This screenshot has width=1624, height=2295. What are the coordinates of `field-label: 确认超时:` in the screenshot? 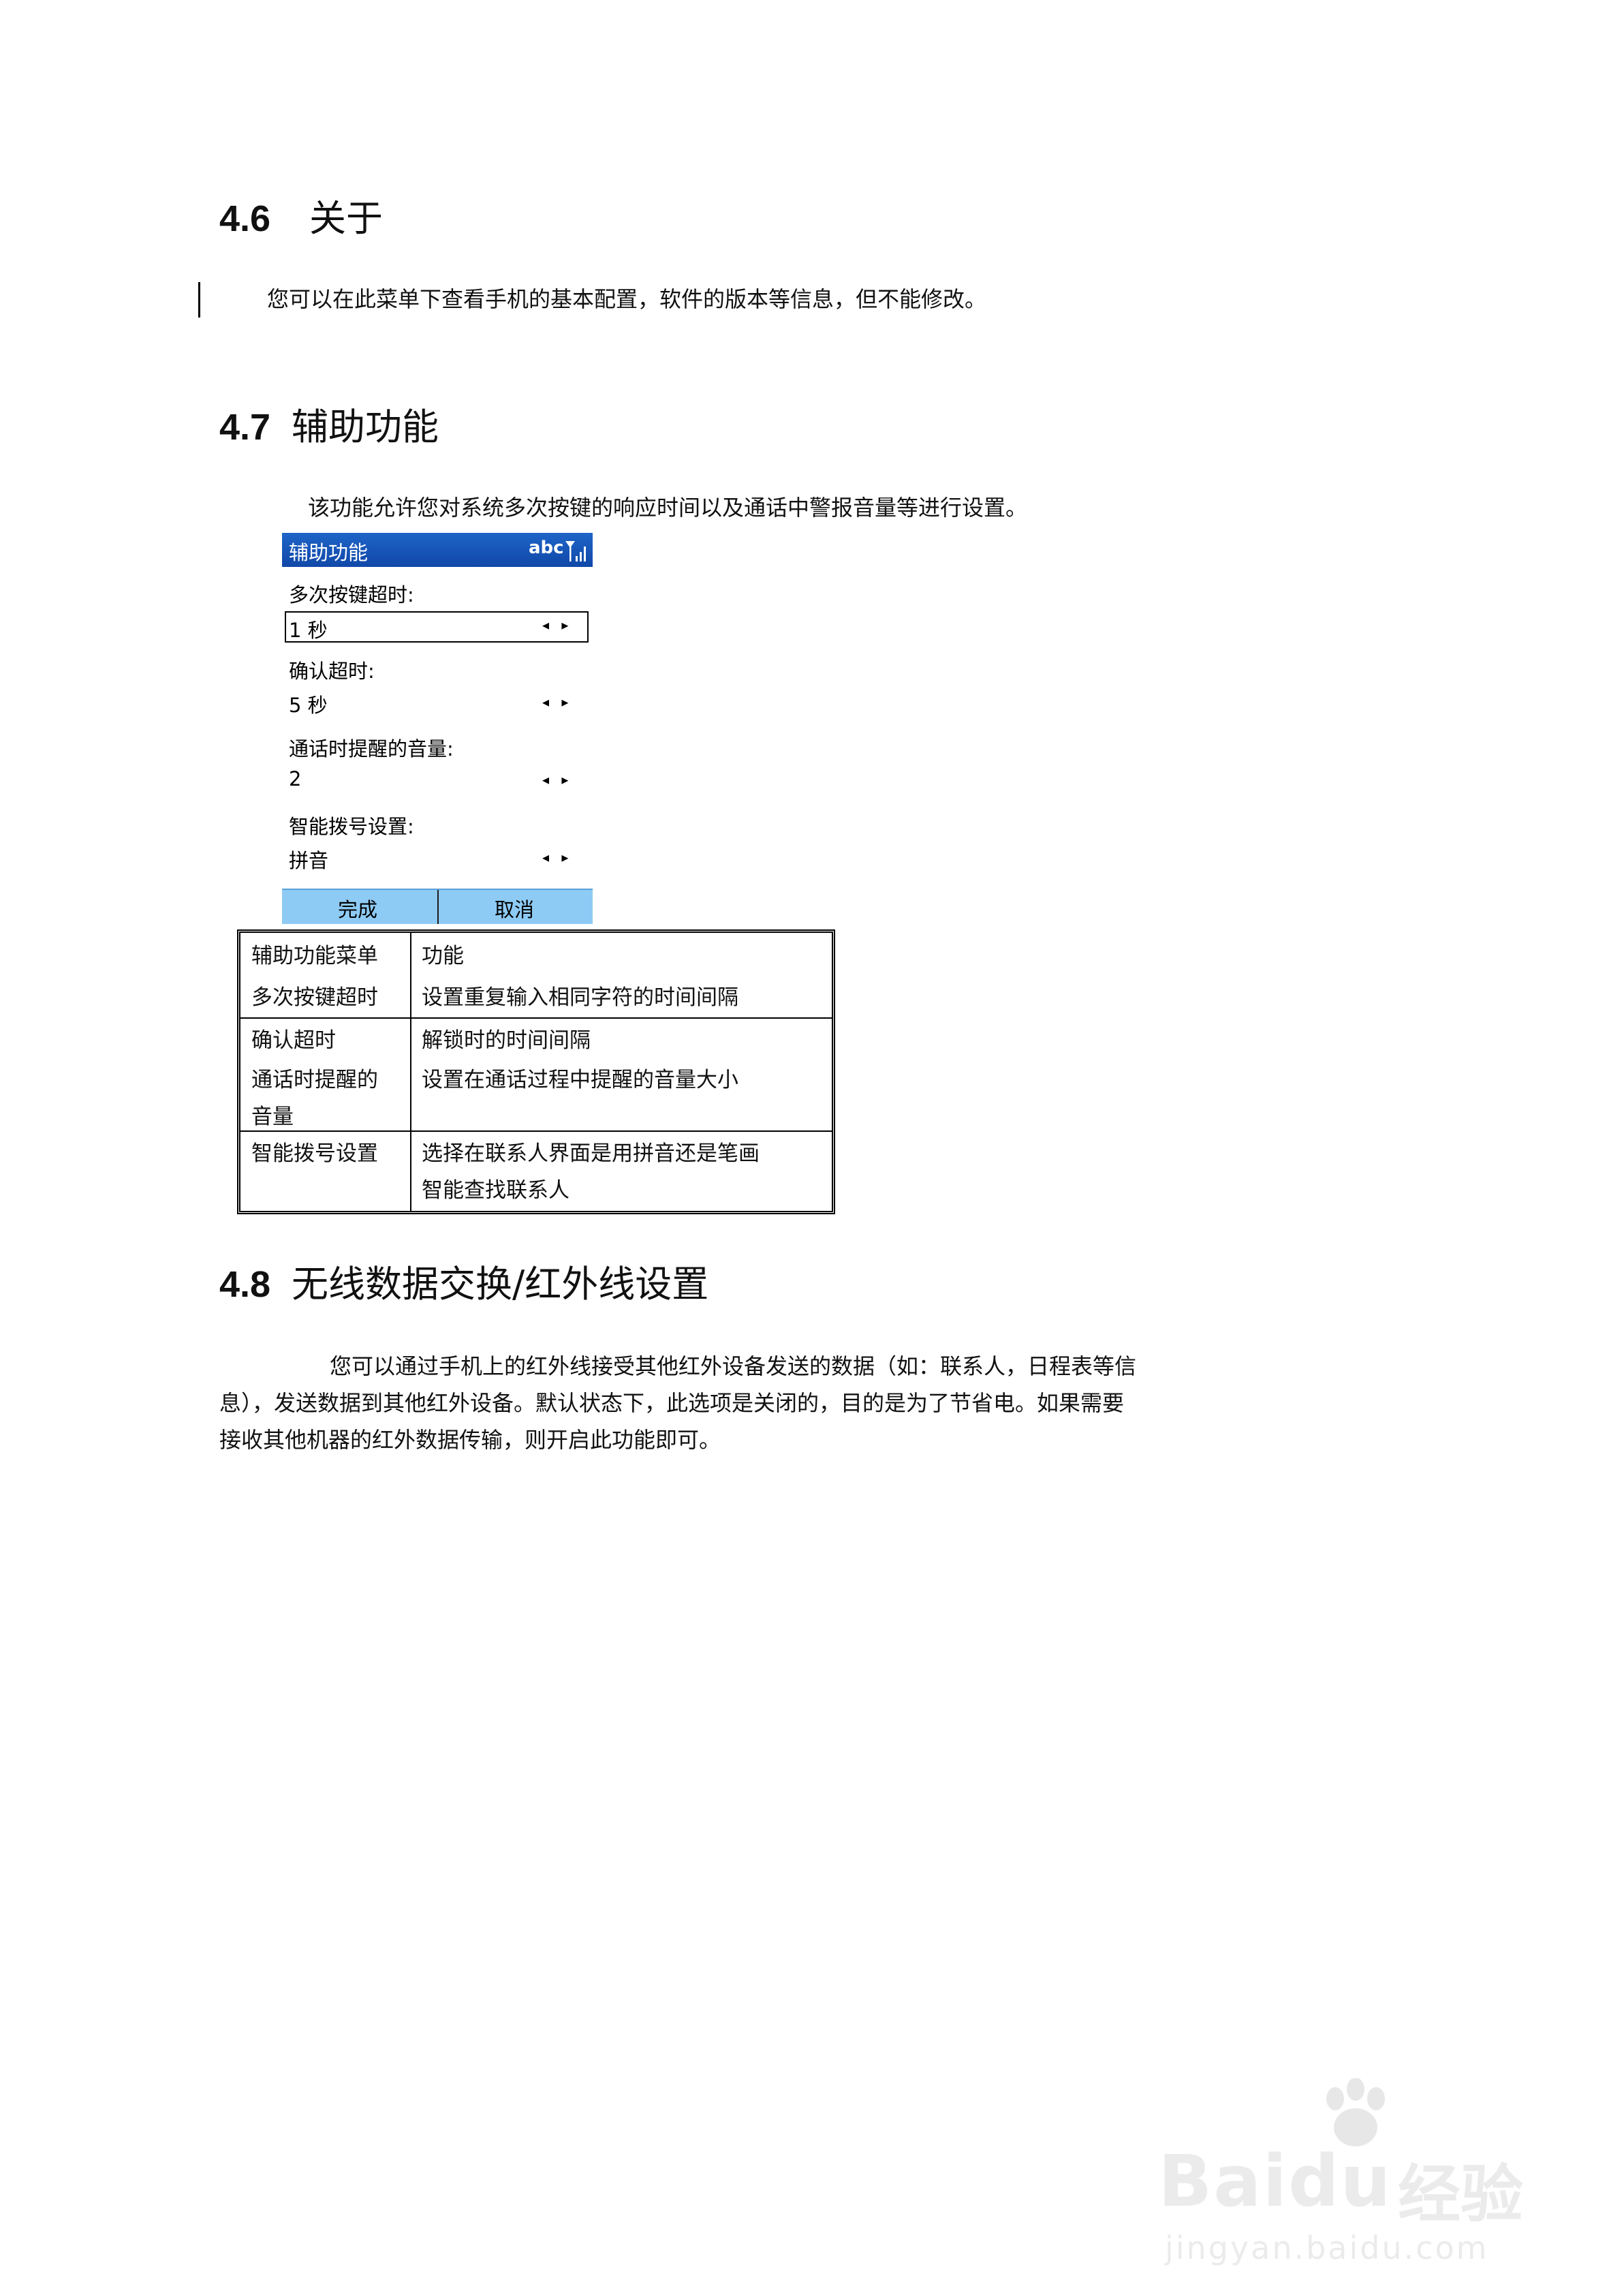 It's located at (332, 671).